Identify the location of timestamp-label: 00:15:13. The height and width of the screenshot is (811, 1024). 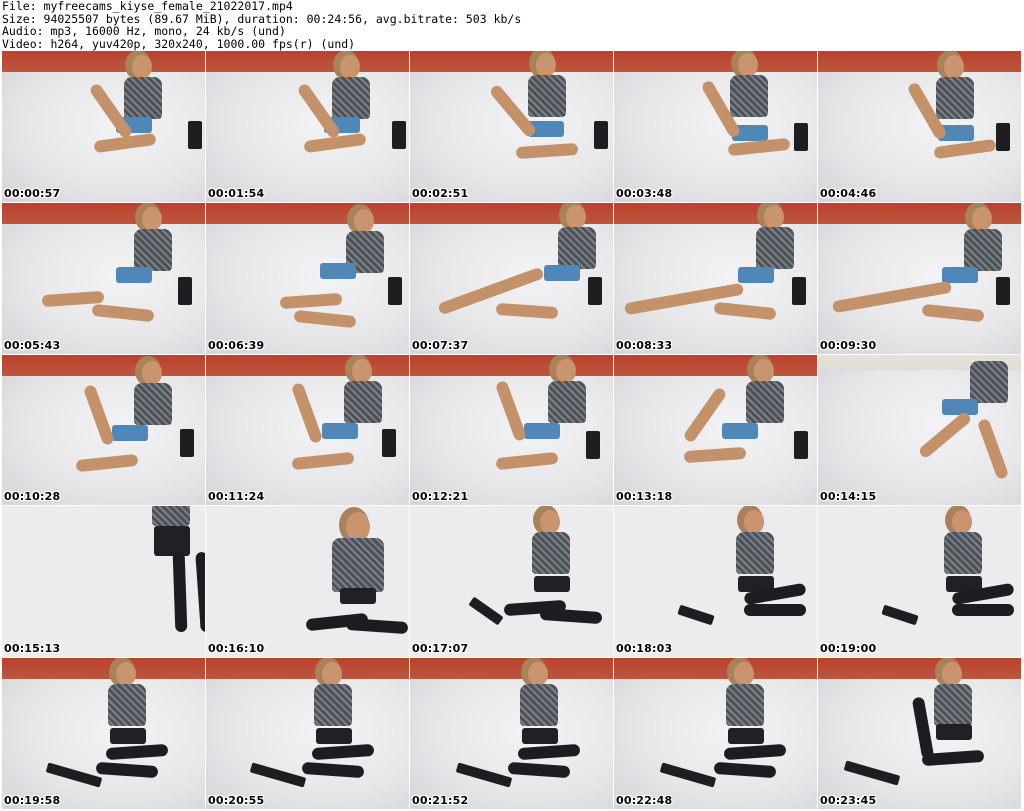
(32, 649).